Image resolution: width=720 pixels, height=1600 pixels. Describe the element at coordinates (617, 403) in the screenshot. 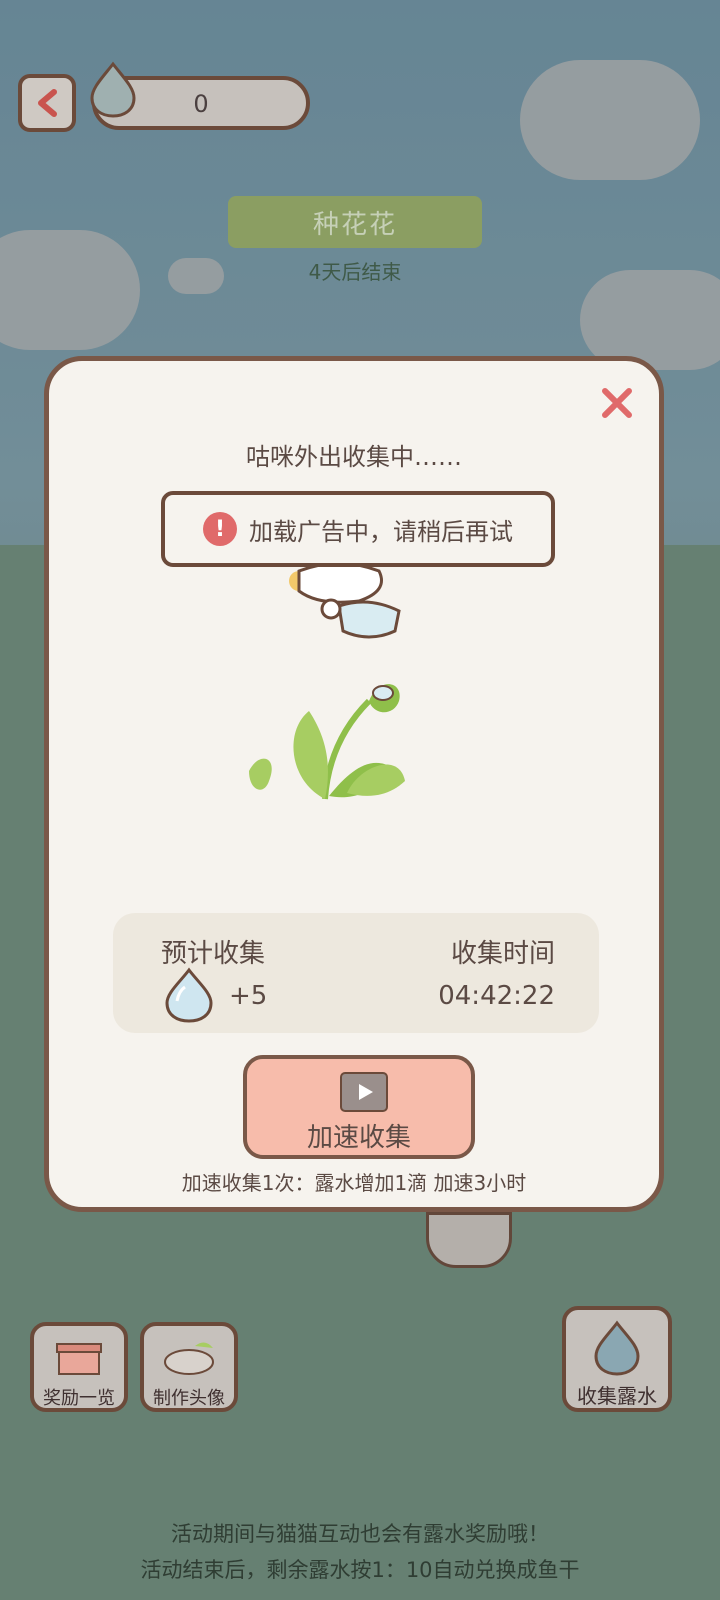

I see `close-icon` at that location.